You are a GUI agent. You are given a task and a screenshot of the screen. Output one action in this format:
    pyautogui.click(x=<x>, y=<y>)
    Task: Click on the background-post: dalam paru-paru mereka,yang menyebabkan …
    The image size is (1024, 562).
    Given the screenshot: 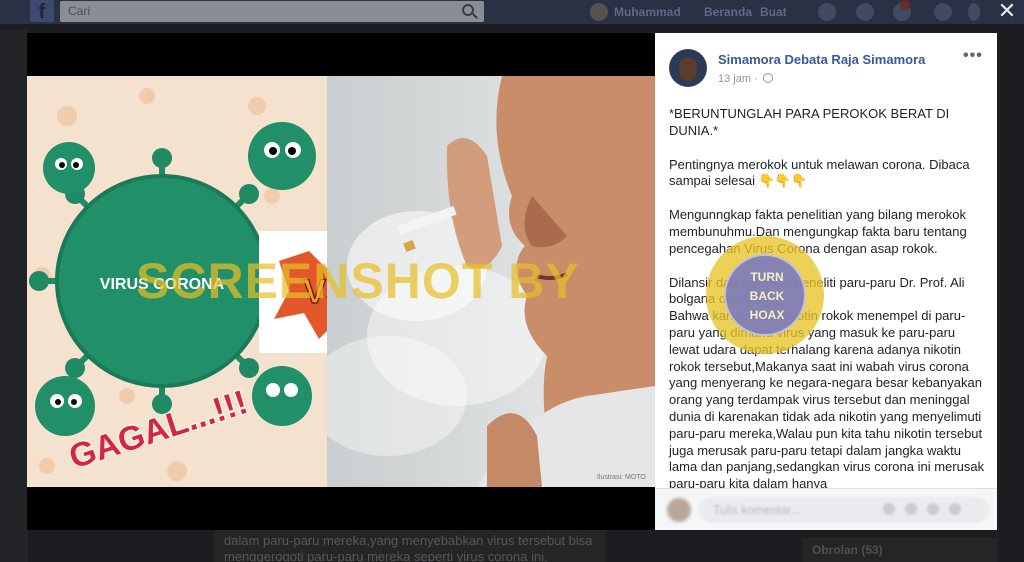 What is the action you would take?
    pyautogui.click(x=410, y=546)
    